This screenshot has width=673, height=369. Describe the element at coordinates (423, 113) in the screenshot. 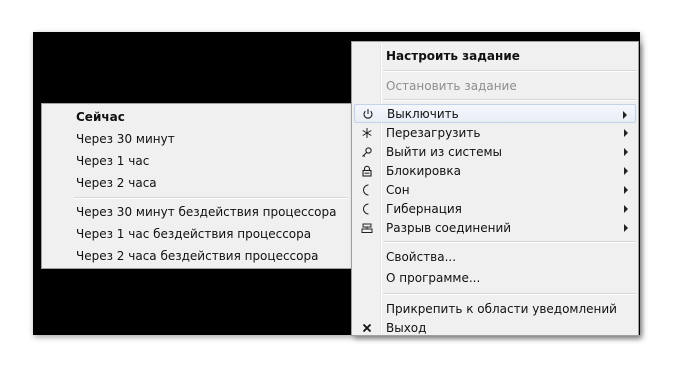

I see `menu-item-label: Выключить` at that location.